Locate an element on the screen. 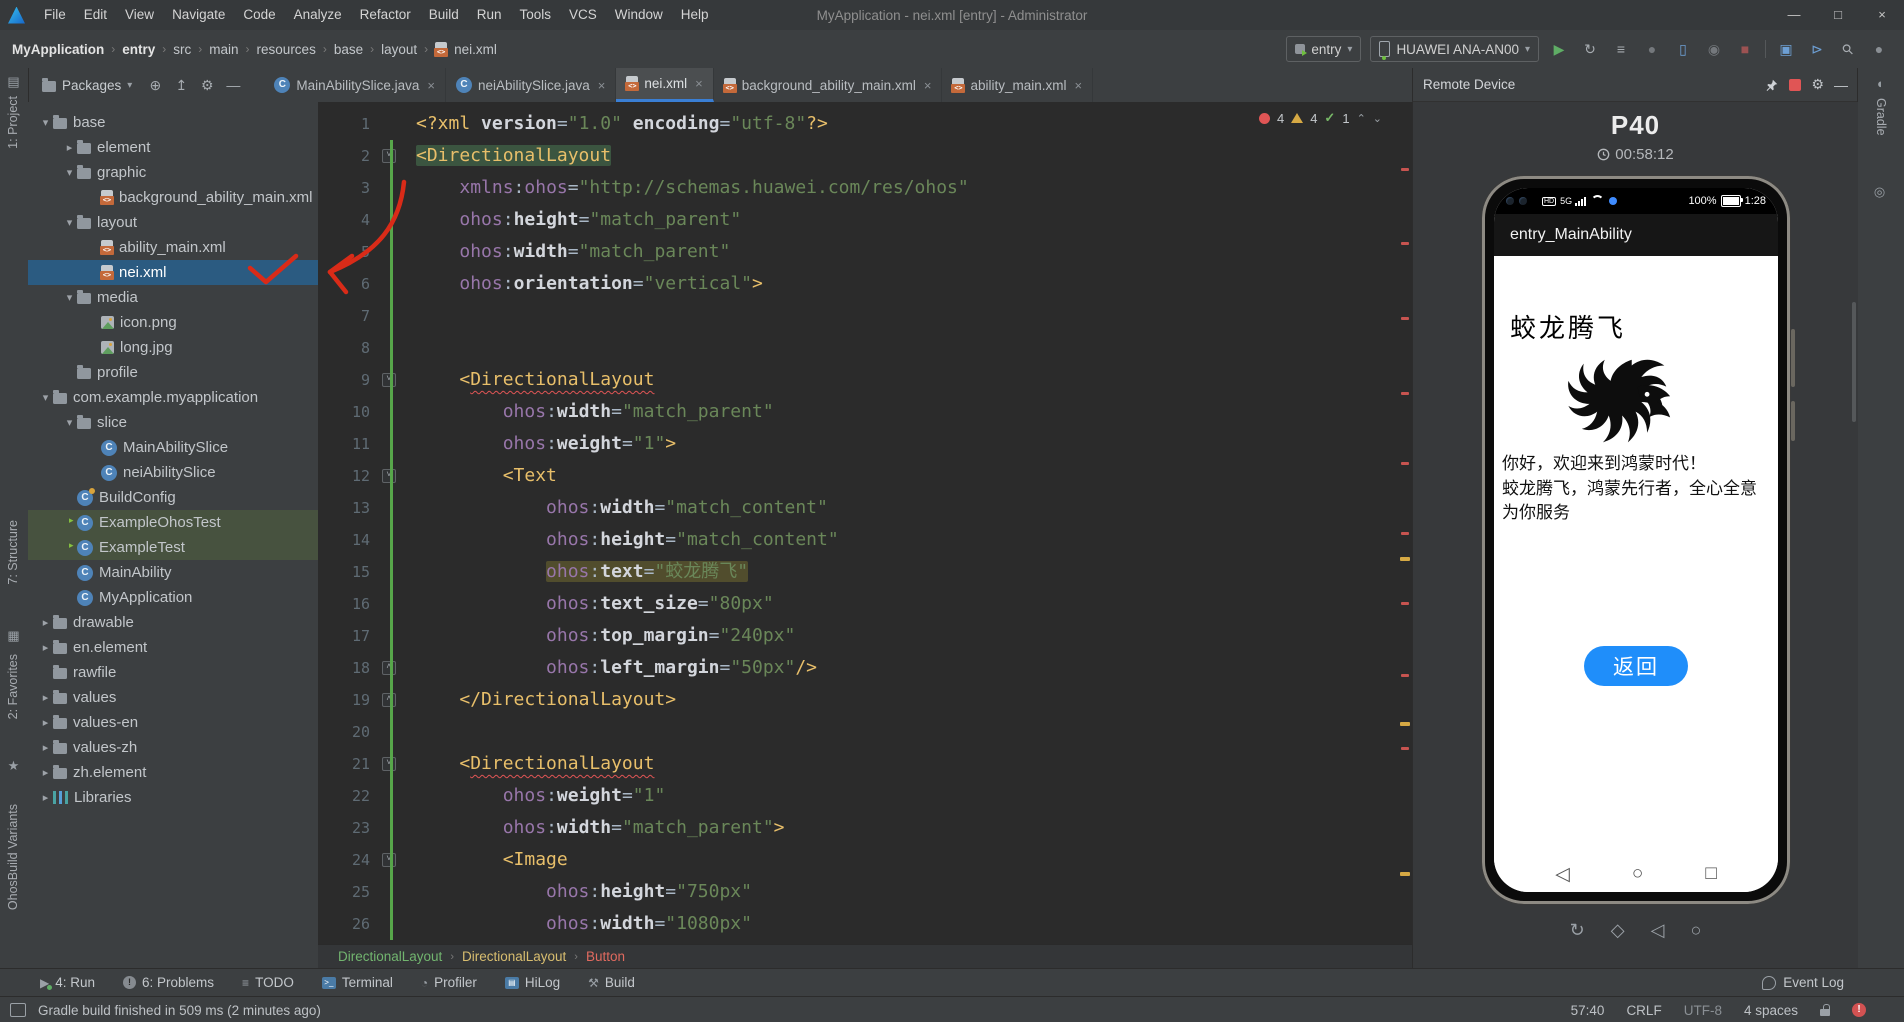  tree-item-zh.element: ▸ zh.element is located at coordinates (173, 772).